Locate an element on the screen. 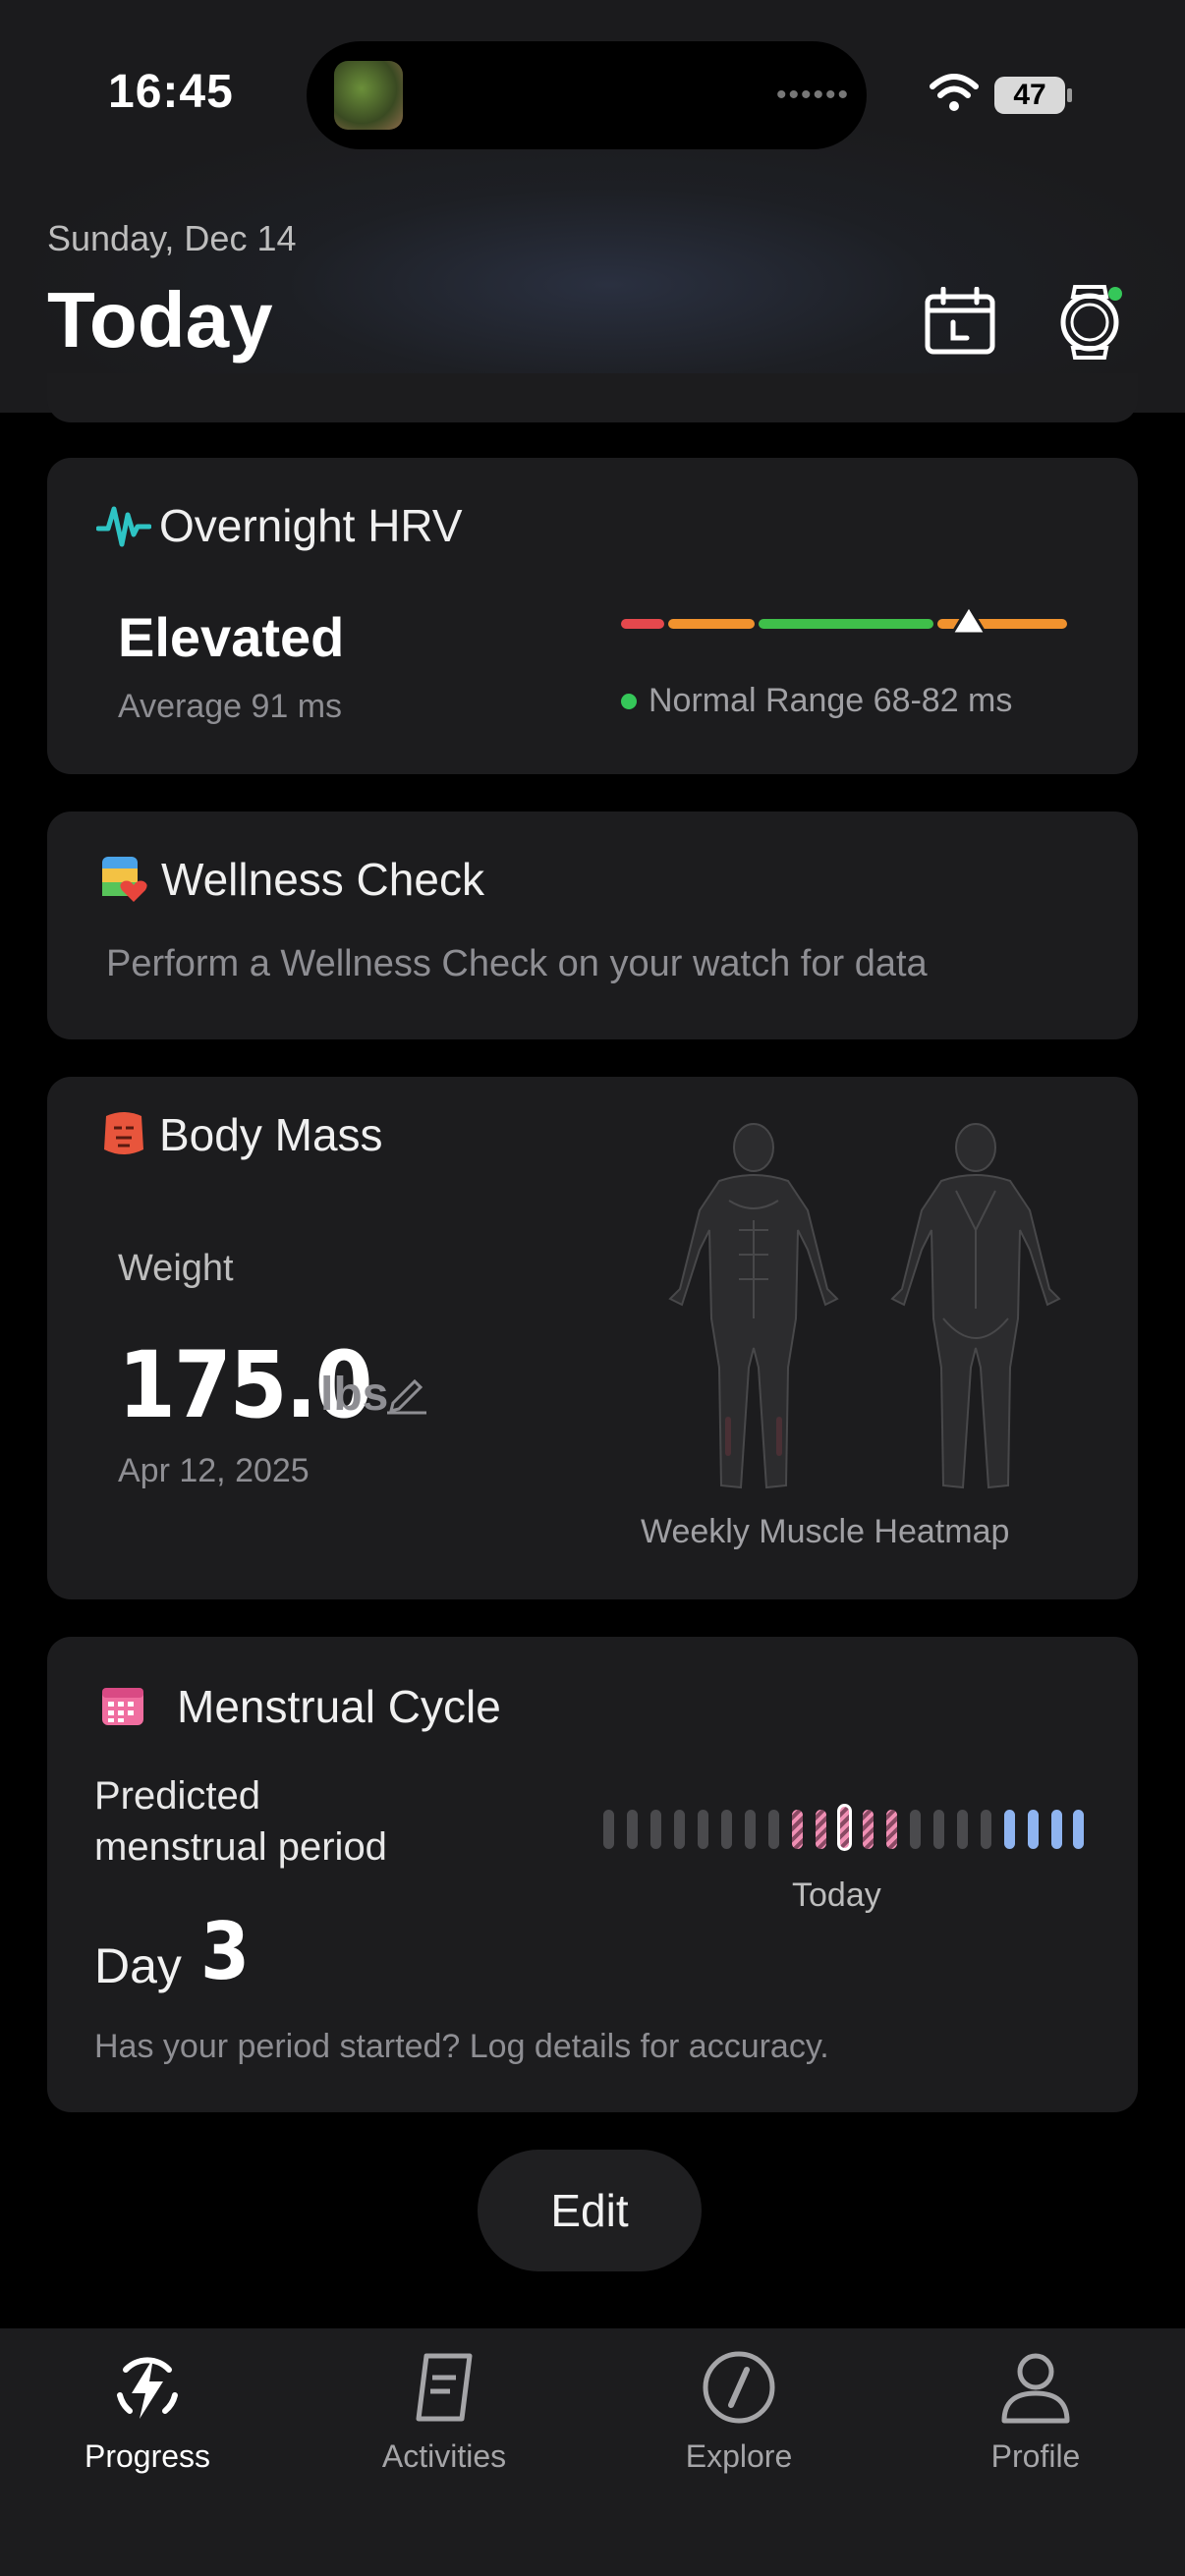  weight-unit: lbs is located at coordinates (354, 1395).